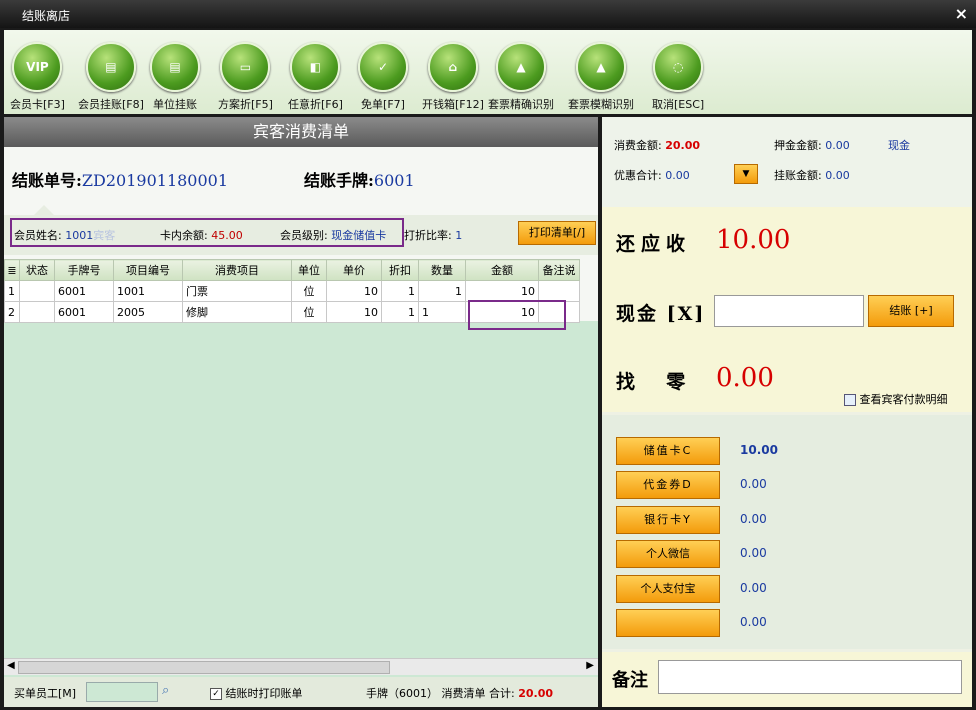 The width and height of the screenshot is (976, 710). What do you see at coordinates (309, 270) in the screenshot?
I see `col-unit: 单位` at bounding box center [309, 270].